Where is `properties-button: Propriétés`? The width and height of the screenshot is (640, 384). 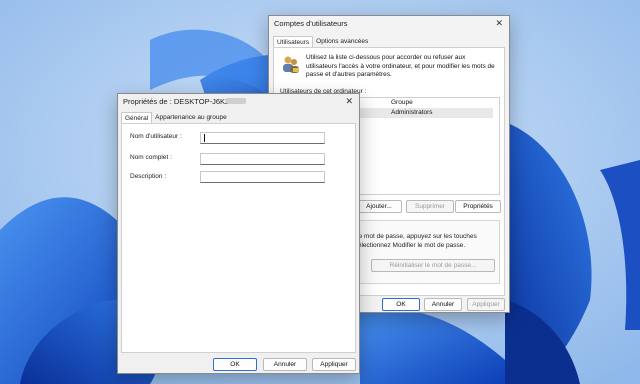 properties-button: Propriétés is located at coordinates (478, 206).